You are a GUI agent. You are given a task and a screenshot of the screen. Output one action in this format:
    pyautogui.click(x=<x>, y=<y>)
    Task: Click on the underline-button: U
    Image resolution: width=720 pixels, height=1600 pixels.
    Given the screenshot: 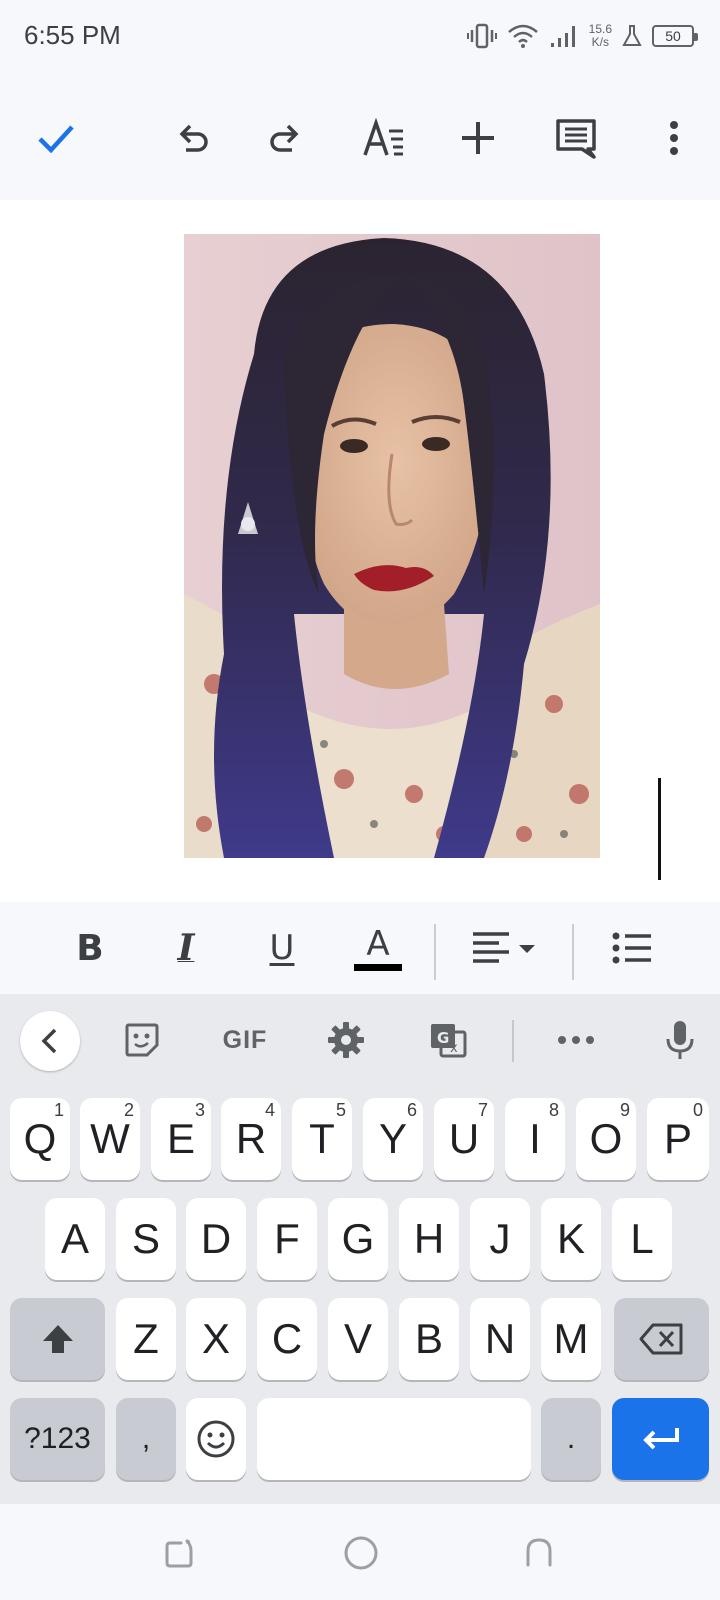 What is the action you would take?
    pyautogui.click(x=282, y=948)
    